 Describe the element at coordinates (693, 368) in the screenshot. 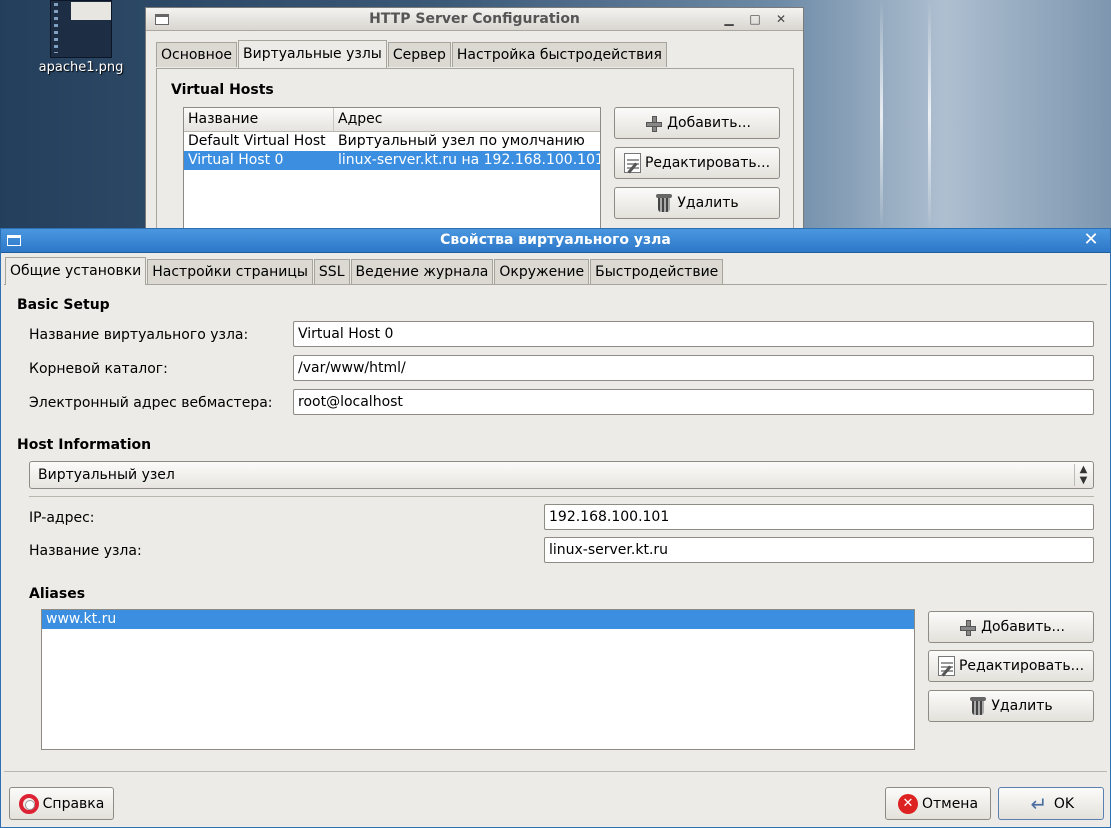

I see `doc-root-input: /var/www/html/` at that location.